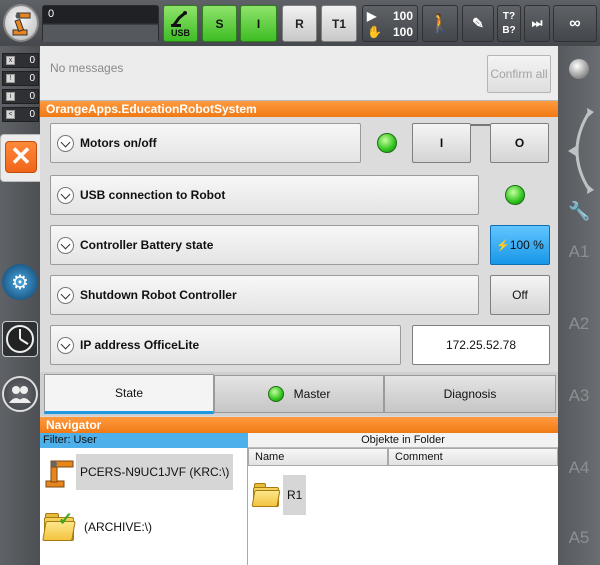 This screenshot has width=600, height=565. I want to click on usb-label: USB, so click(180, 33).